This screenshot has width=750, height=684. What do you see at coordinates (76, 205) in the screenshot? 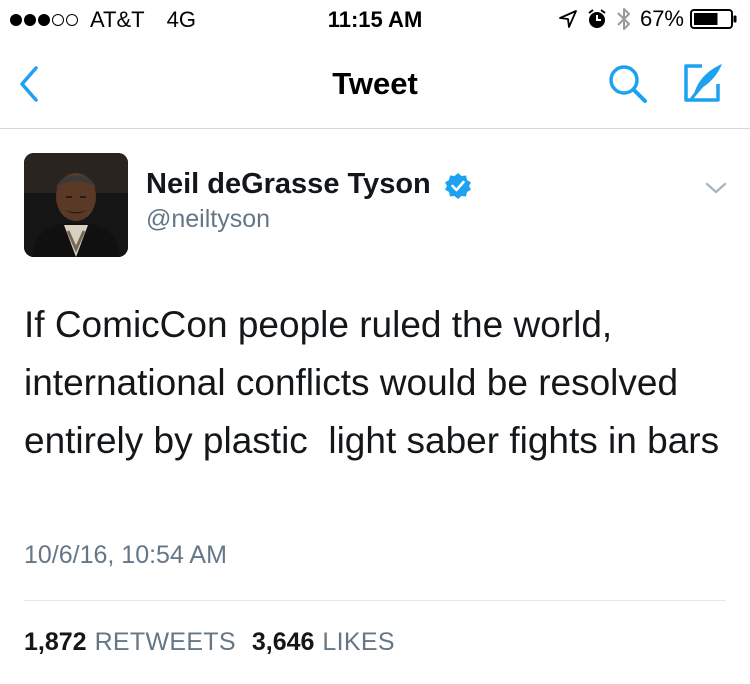
I see `avatar` at bounding box center [76, 205].